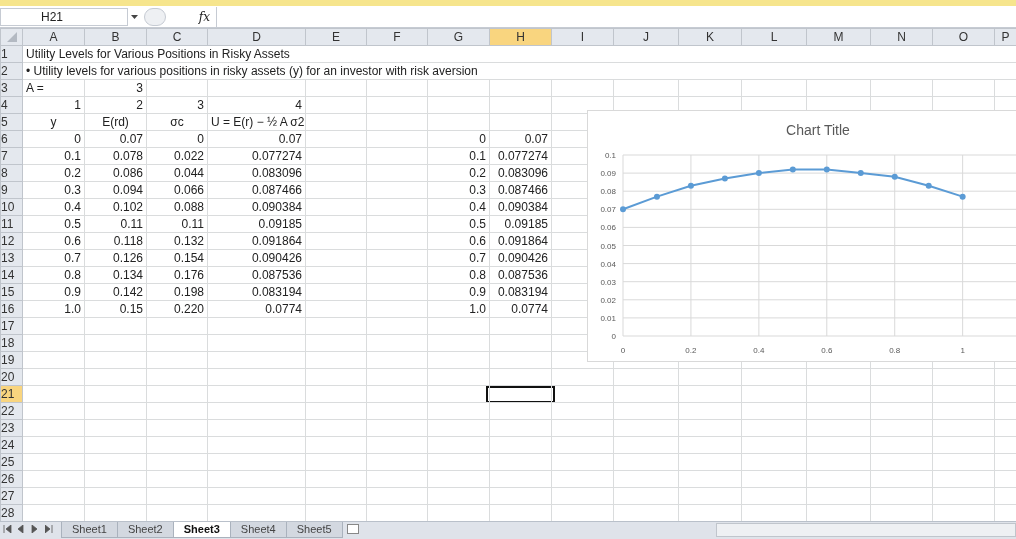  Describe the element at coordinates (520, 37) in the screenshot. I see `column-header: H` at that location.